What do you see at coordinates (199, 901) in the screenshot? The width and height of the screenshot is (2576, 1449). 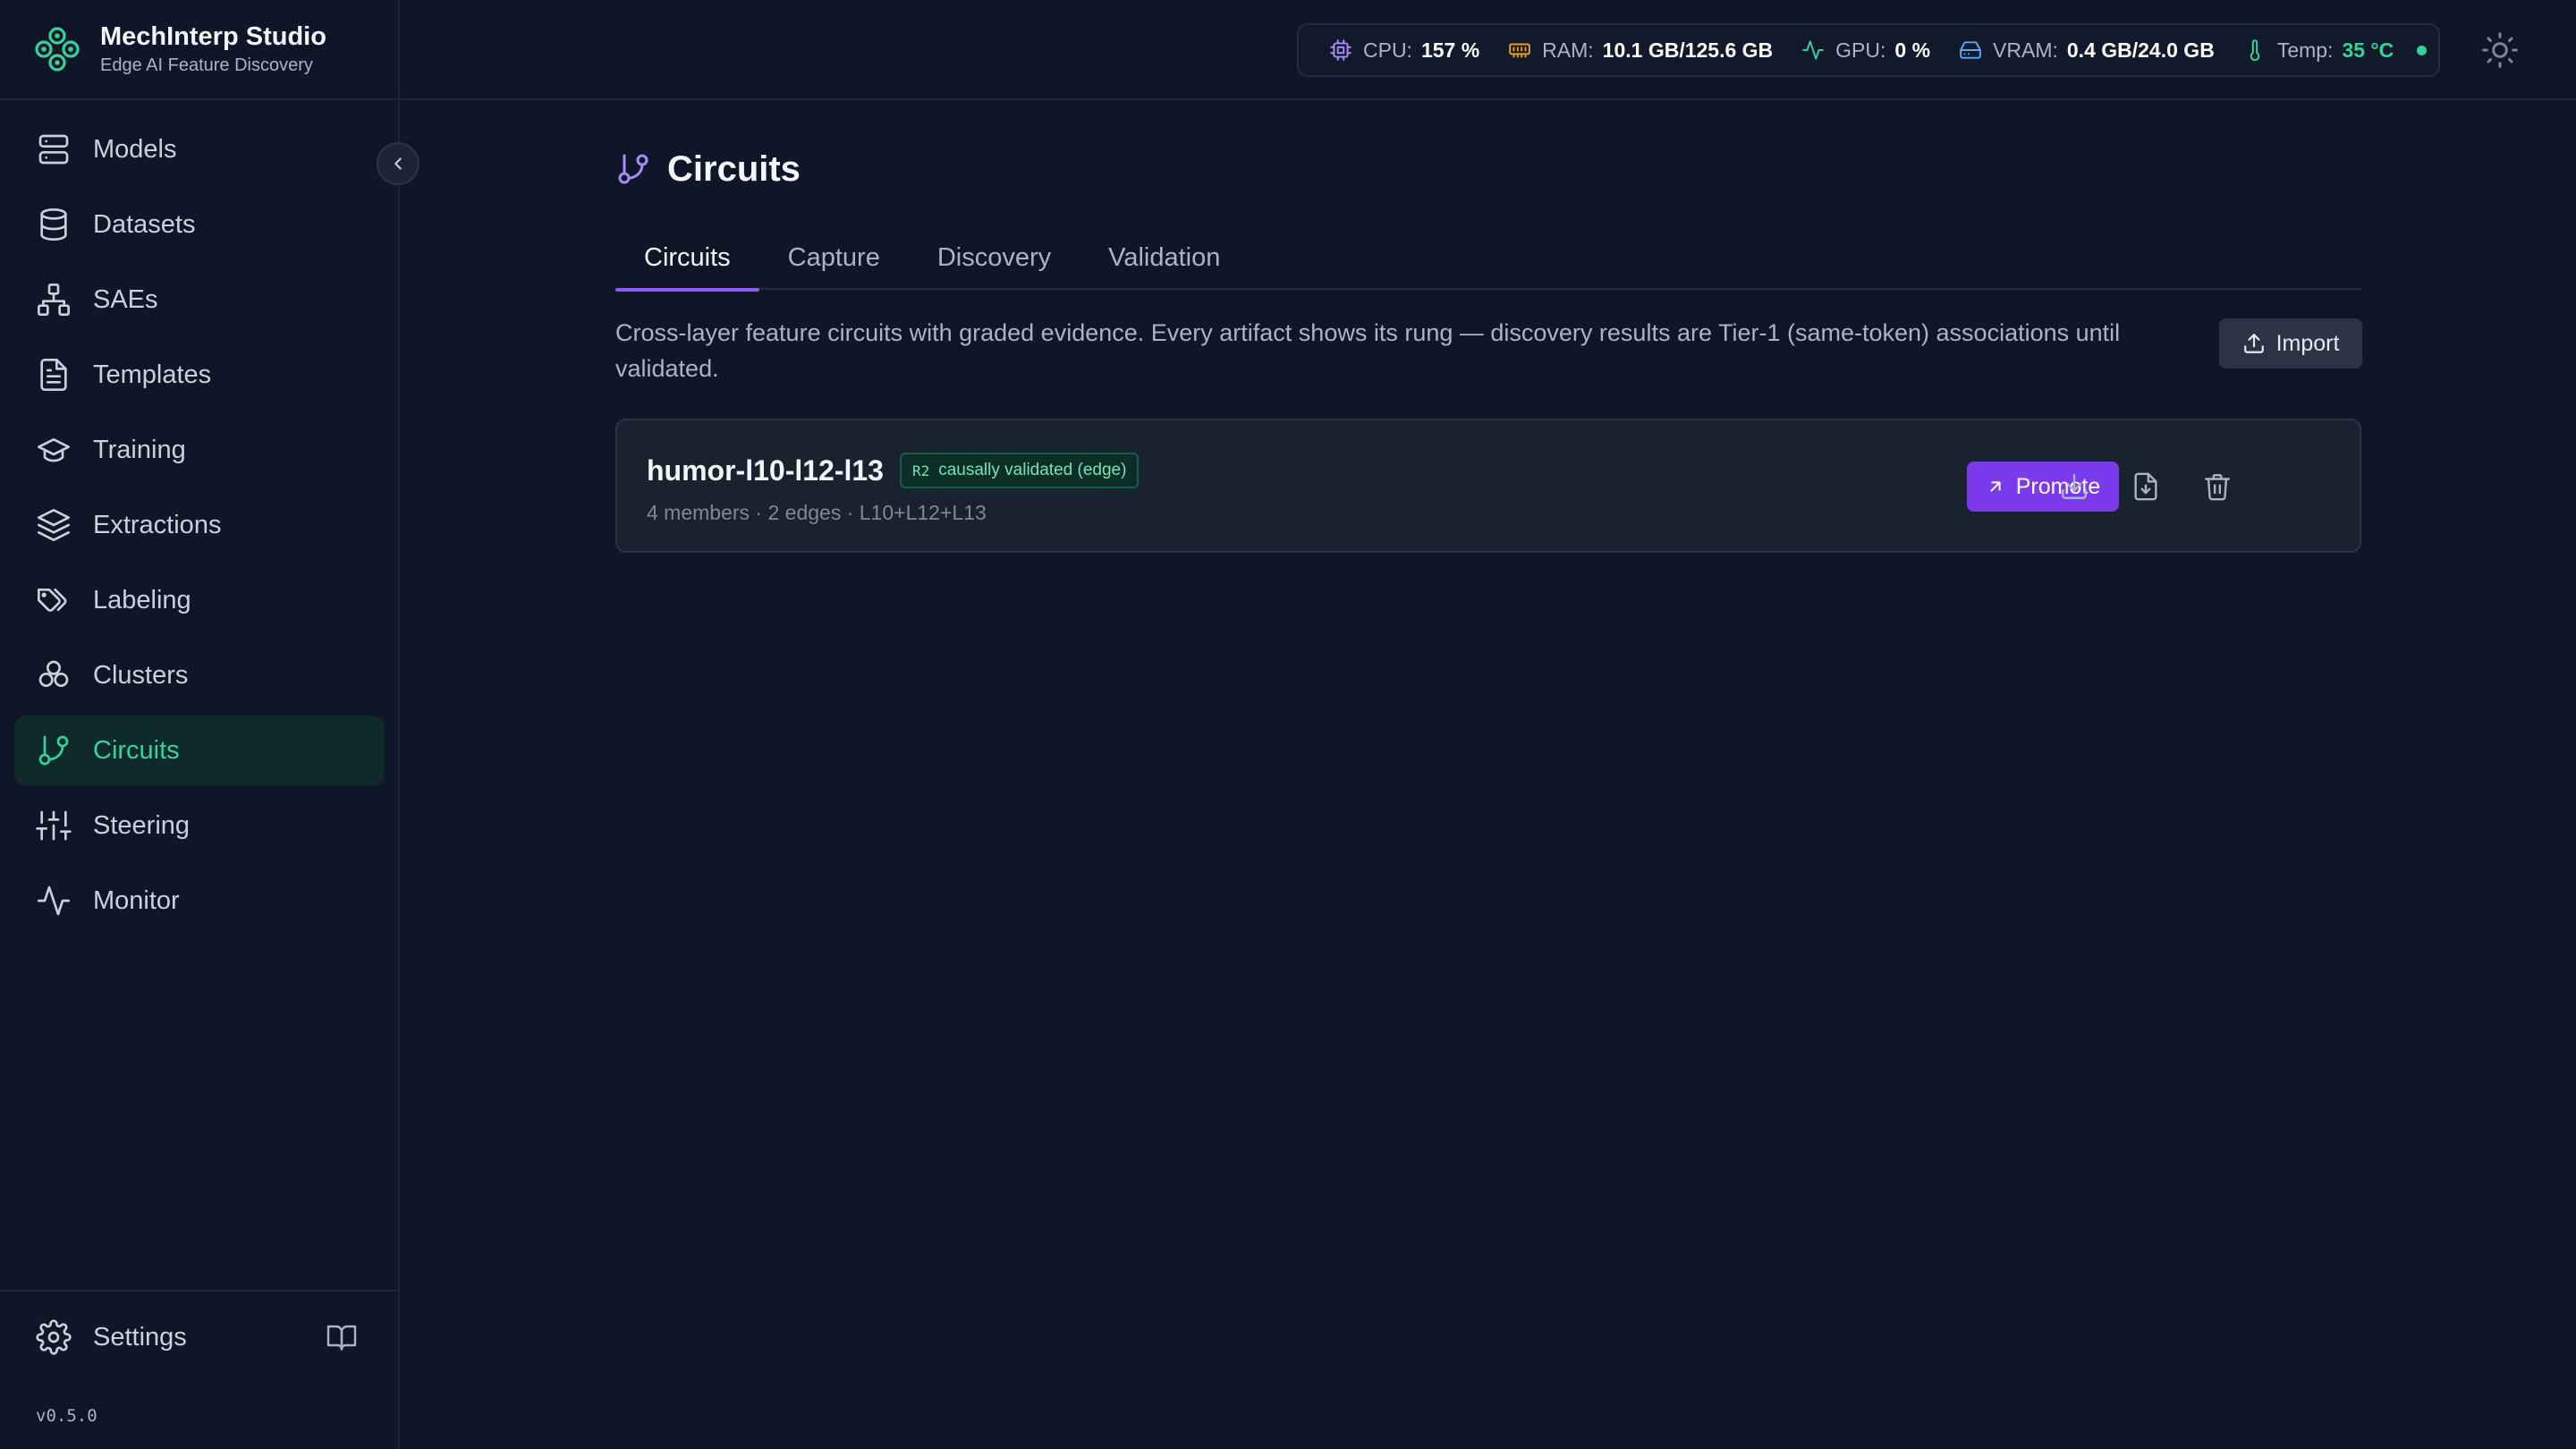 I see `sidebar-item-monitor: Monitor` at bounding box center [199, 901].